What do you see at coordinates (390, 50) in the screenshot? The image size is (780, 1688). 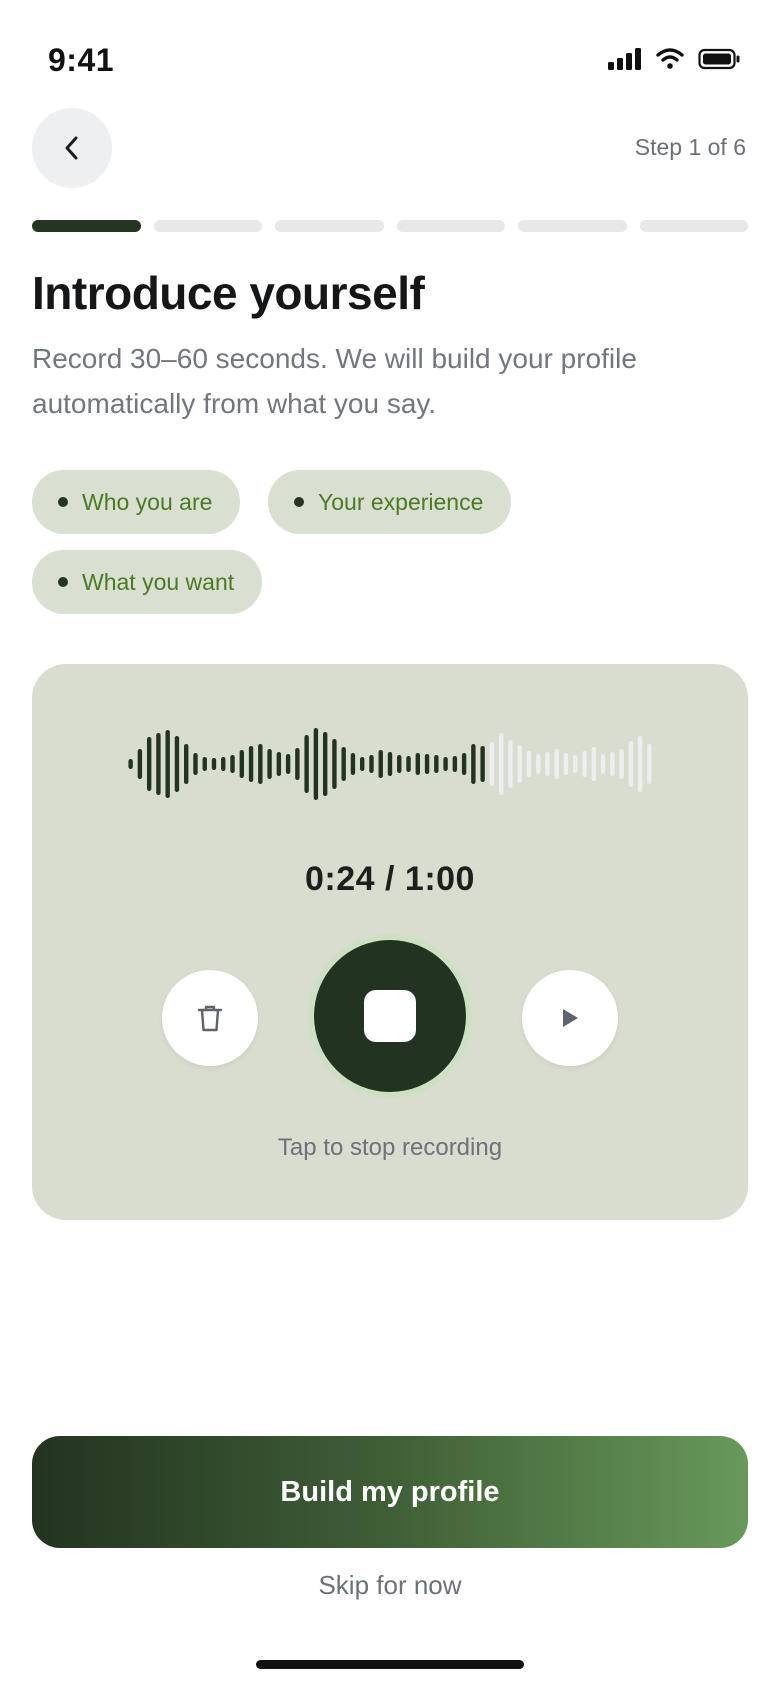 I see `status-bar: 9:41` at bounding box center [390, 50].